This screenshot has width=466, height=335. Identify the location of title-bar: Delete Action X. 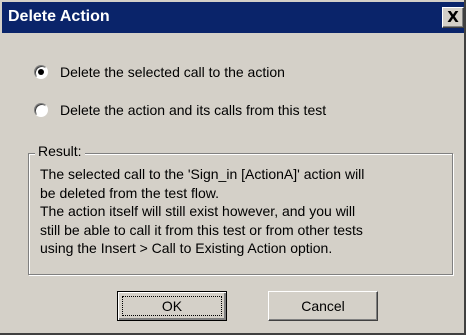
(233, 17).